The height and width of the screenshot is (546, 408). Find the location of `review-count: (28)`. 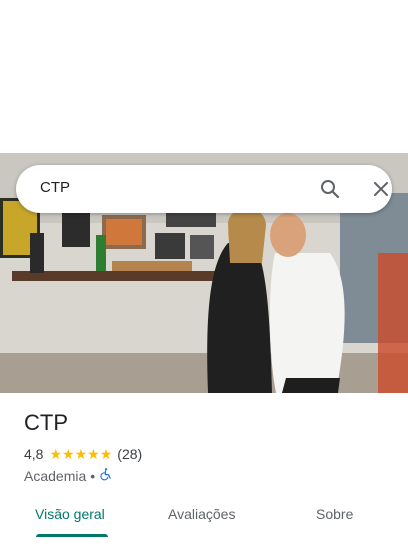

review-count: (28) is located at coordinates (129, 454).